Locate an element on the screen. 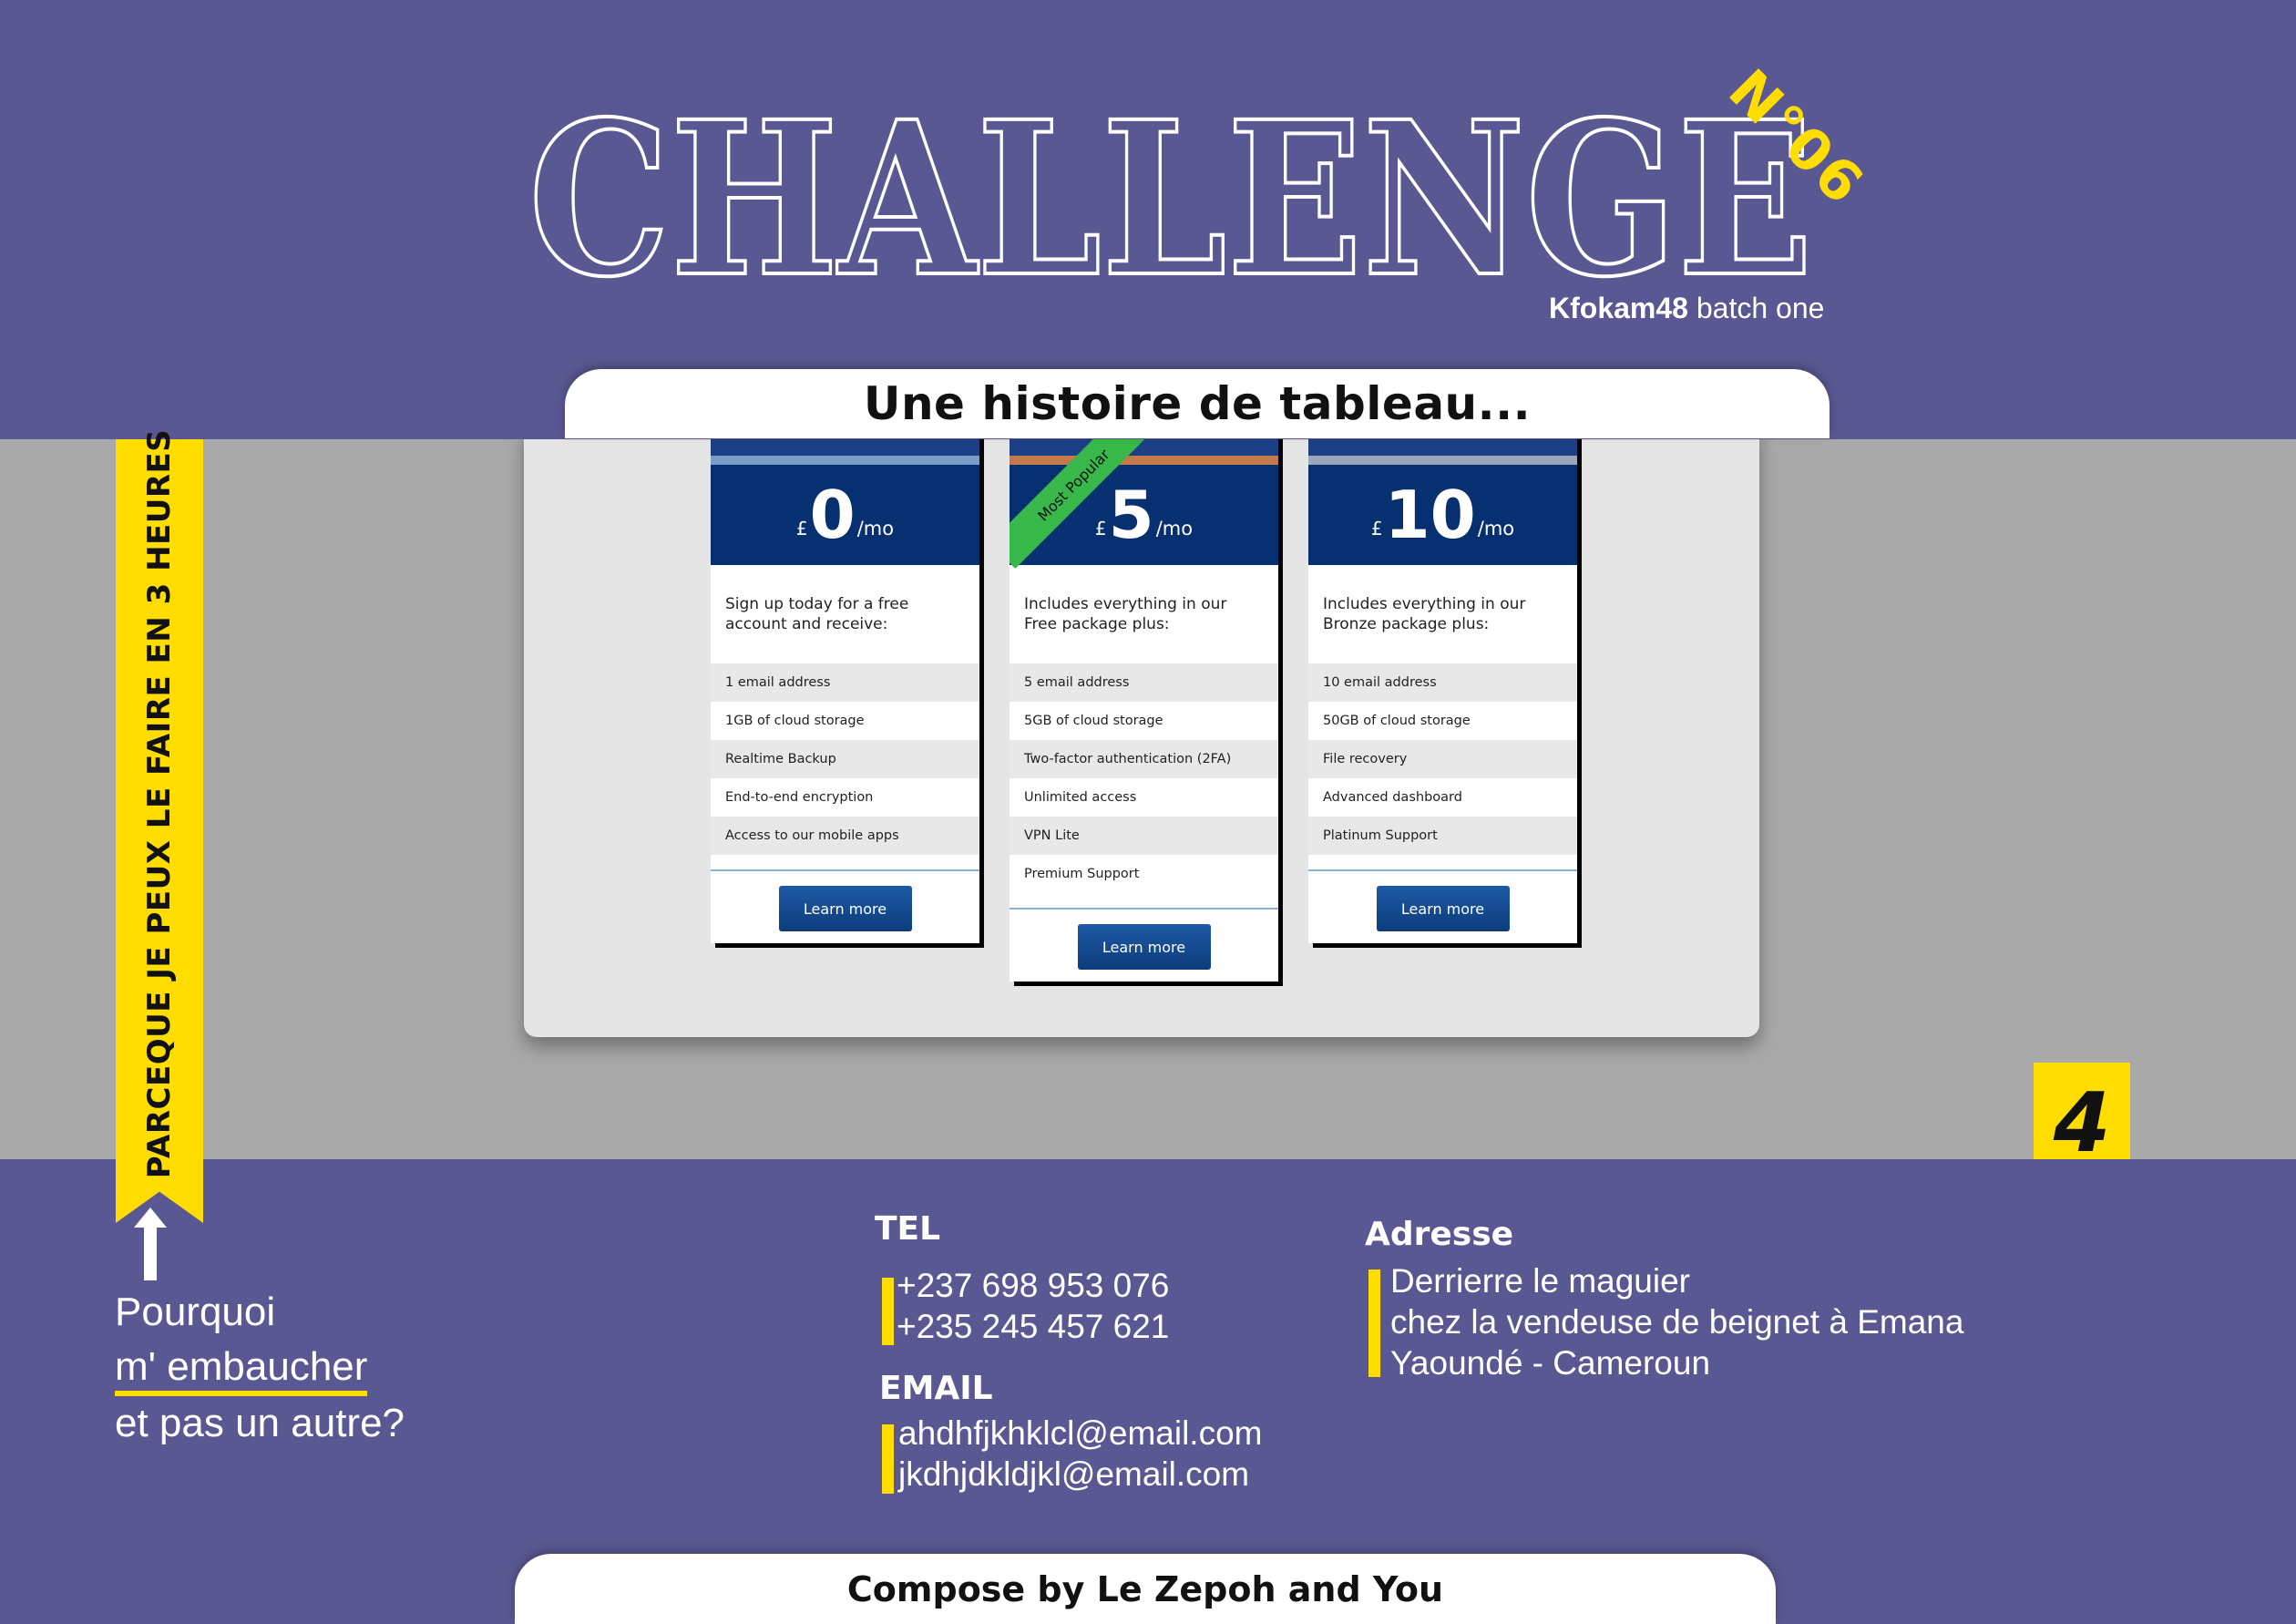  email-accent-bar is located at coordinates (888, 1459).